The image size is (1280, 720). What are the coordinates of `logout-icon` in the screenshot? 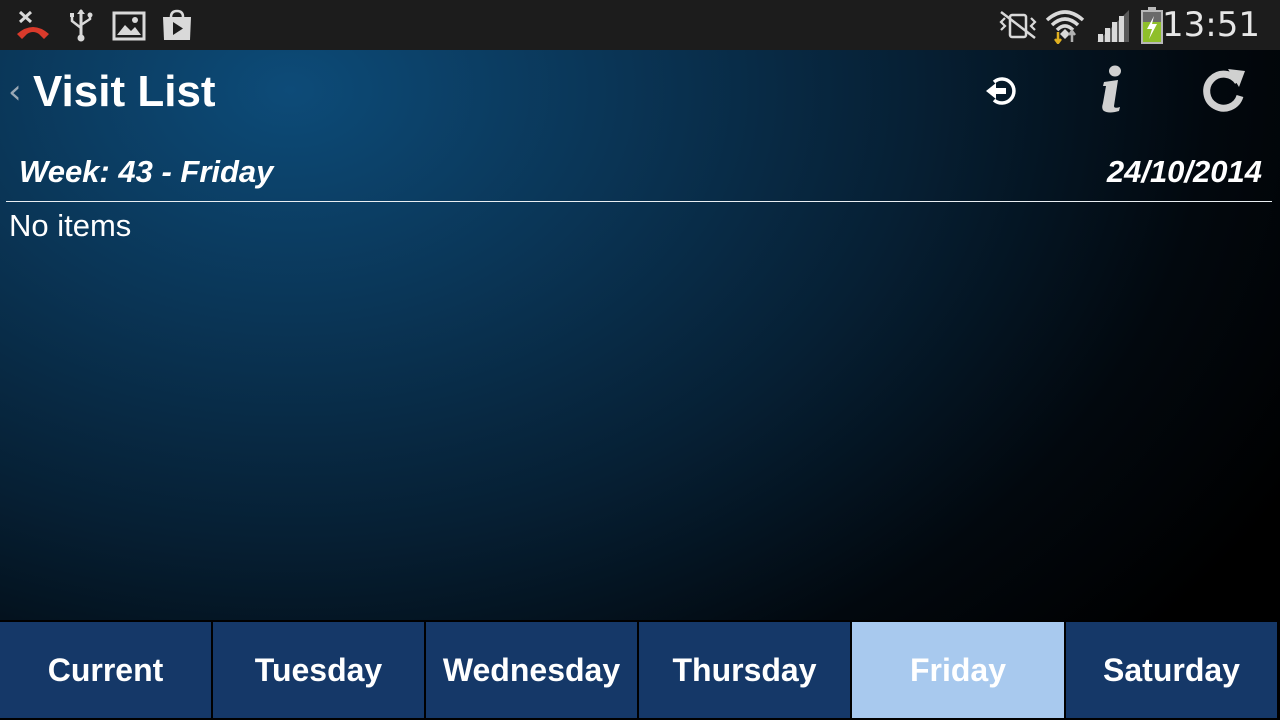 It's located at (999, 91).